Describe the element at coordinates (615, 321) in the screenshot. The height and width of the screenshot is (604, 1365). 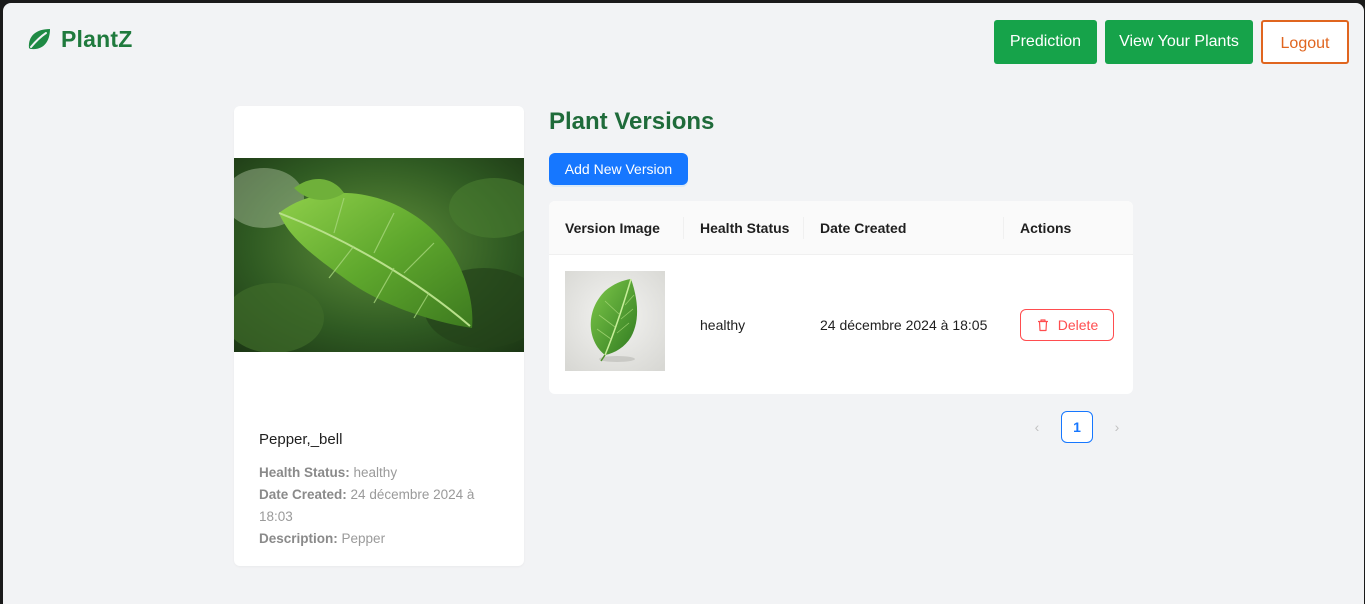
I see `version-image` at that location.